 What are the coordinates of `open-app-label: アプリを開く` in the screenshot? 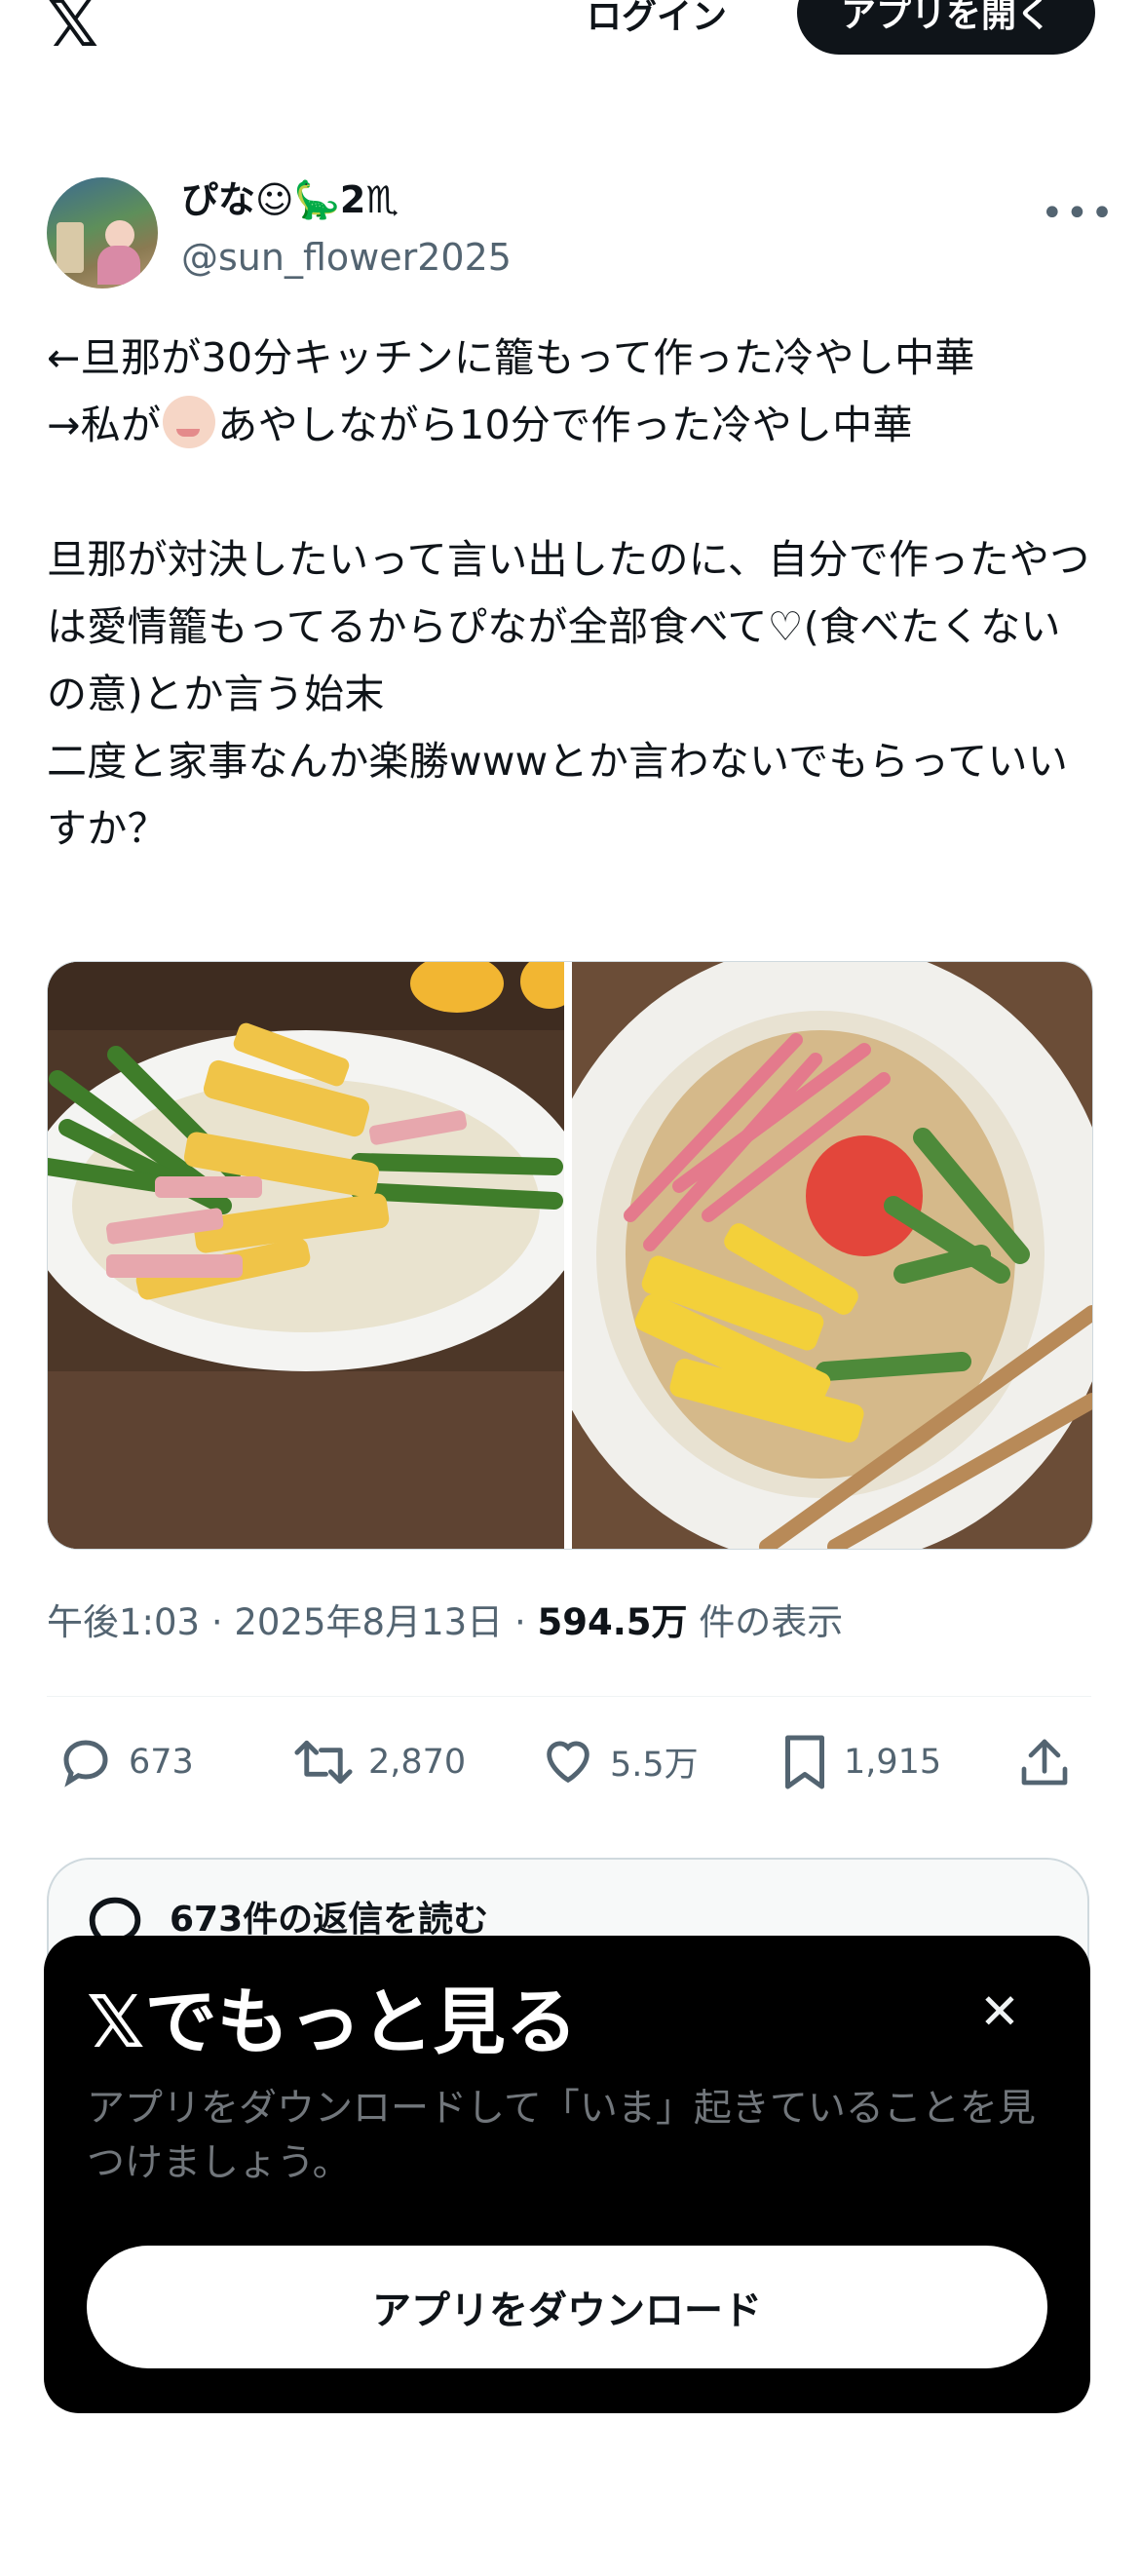 It's located at (946, 17).